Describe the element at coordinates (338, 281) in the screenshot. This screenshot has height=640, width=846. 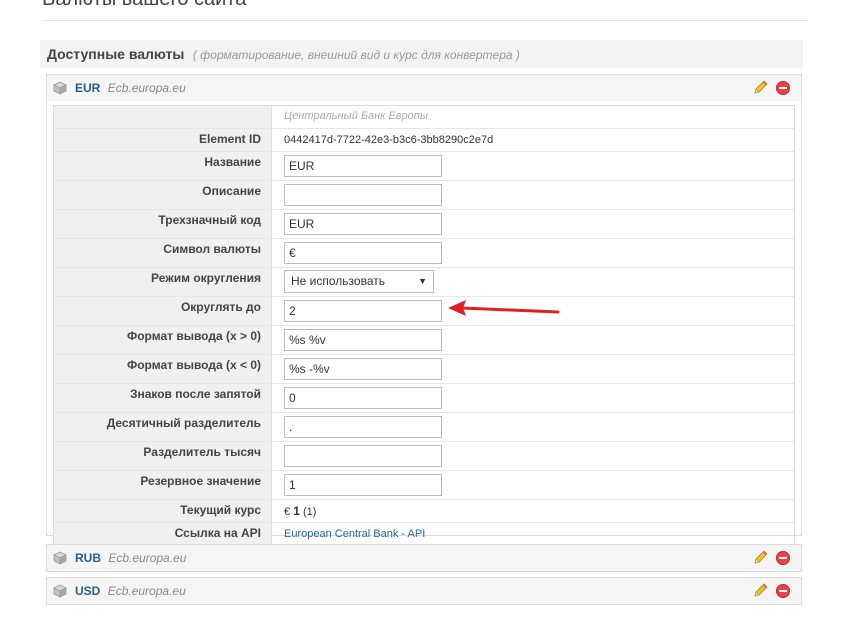
I see `rounding-mode-value: Не использовать` at that location.